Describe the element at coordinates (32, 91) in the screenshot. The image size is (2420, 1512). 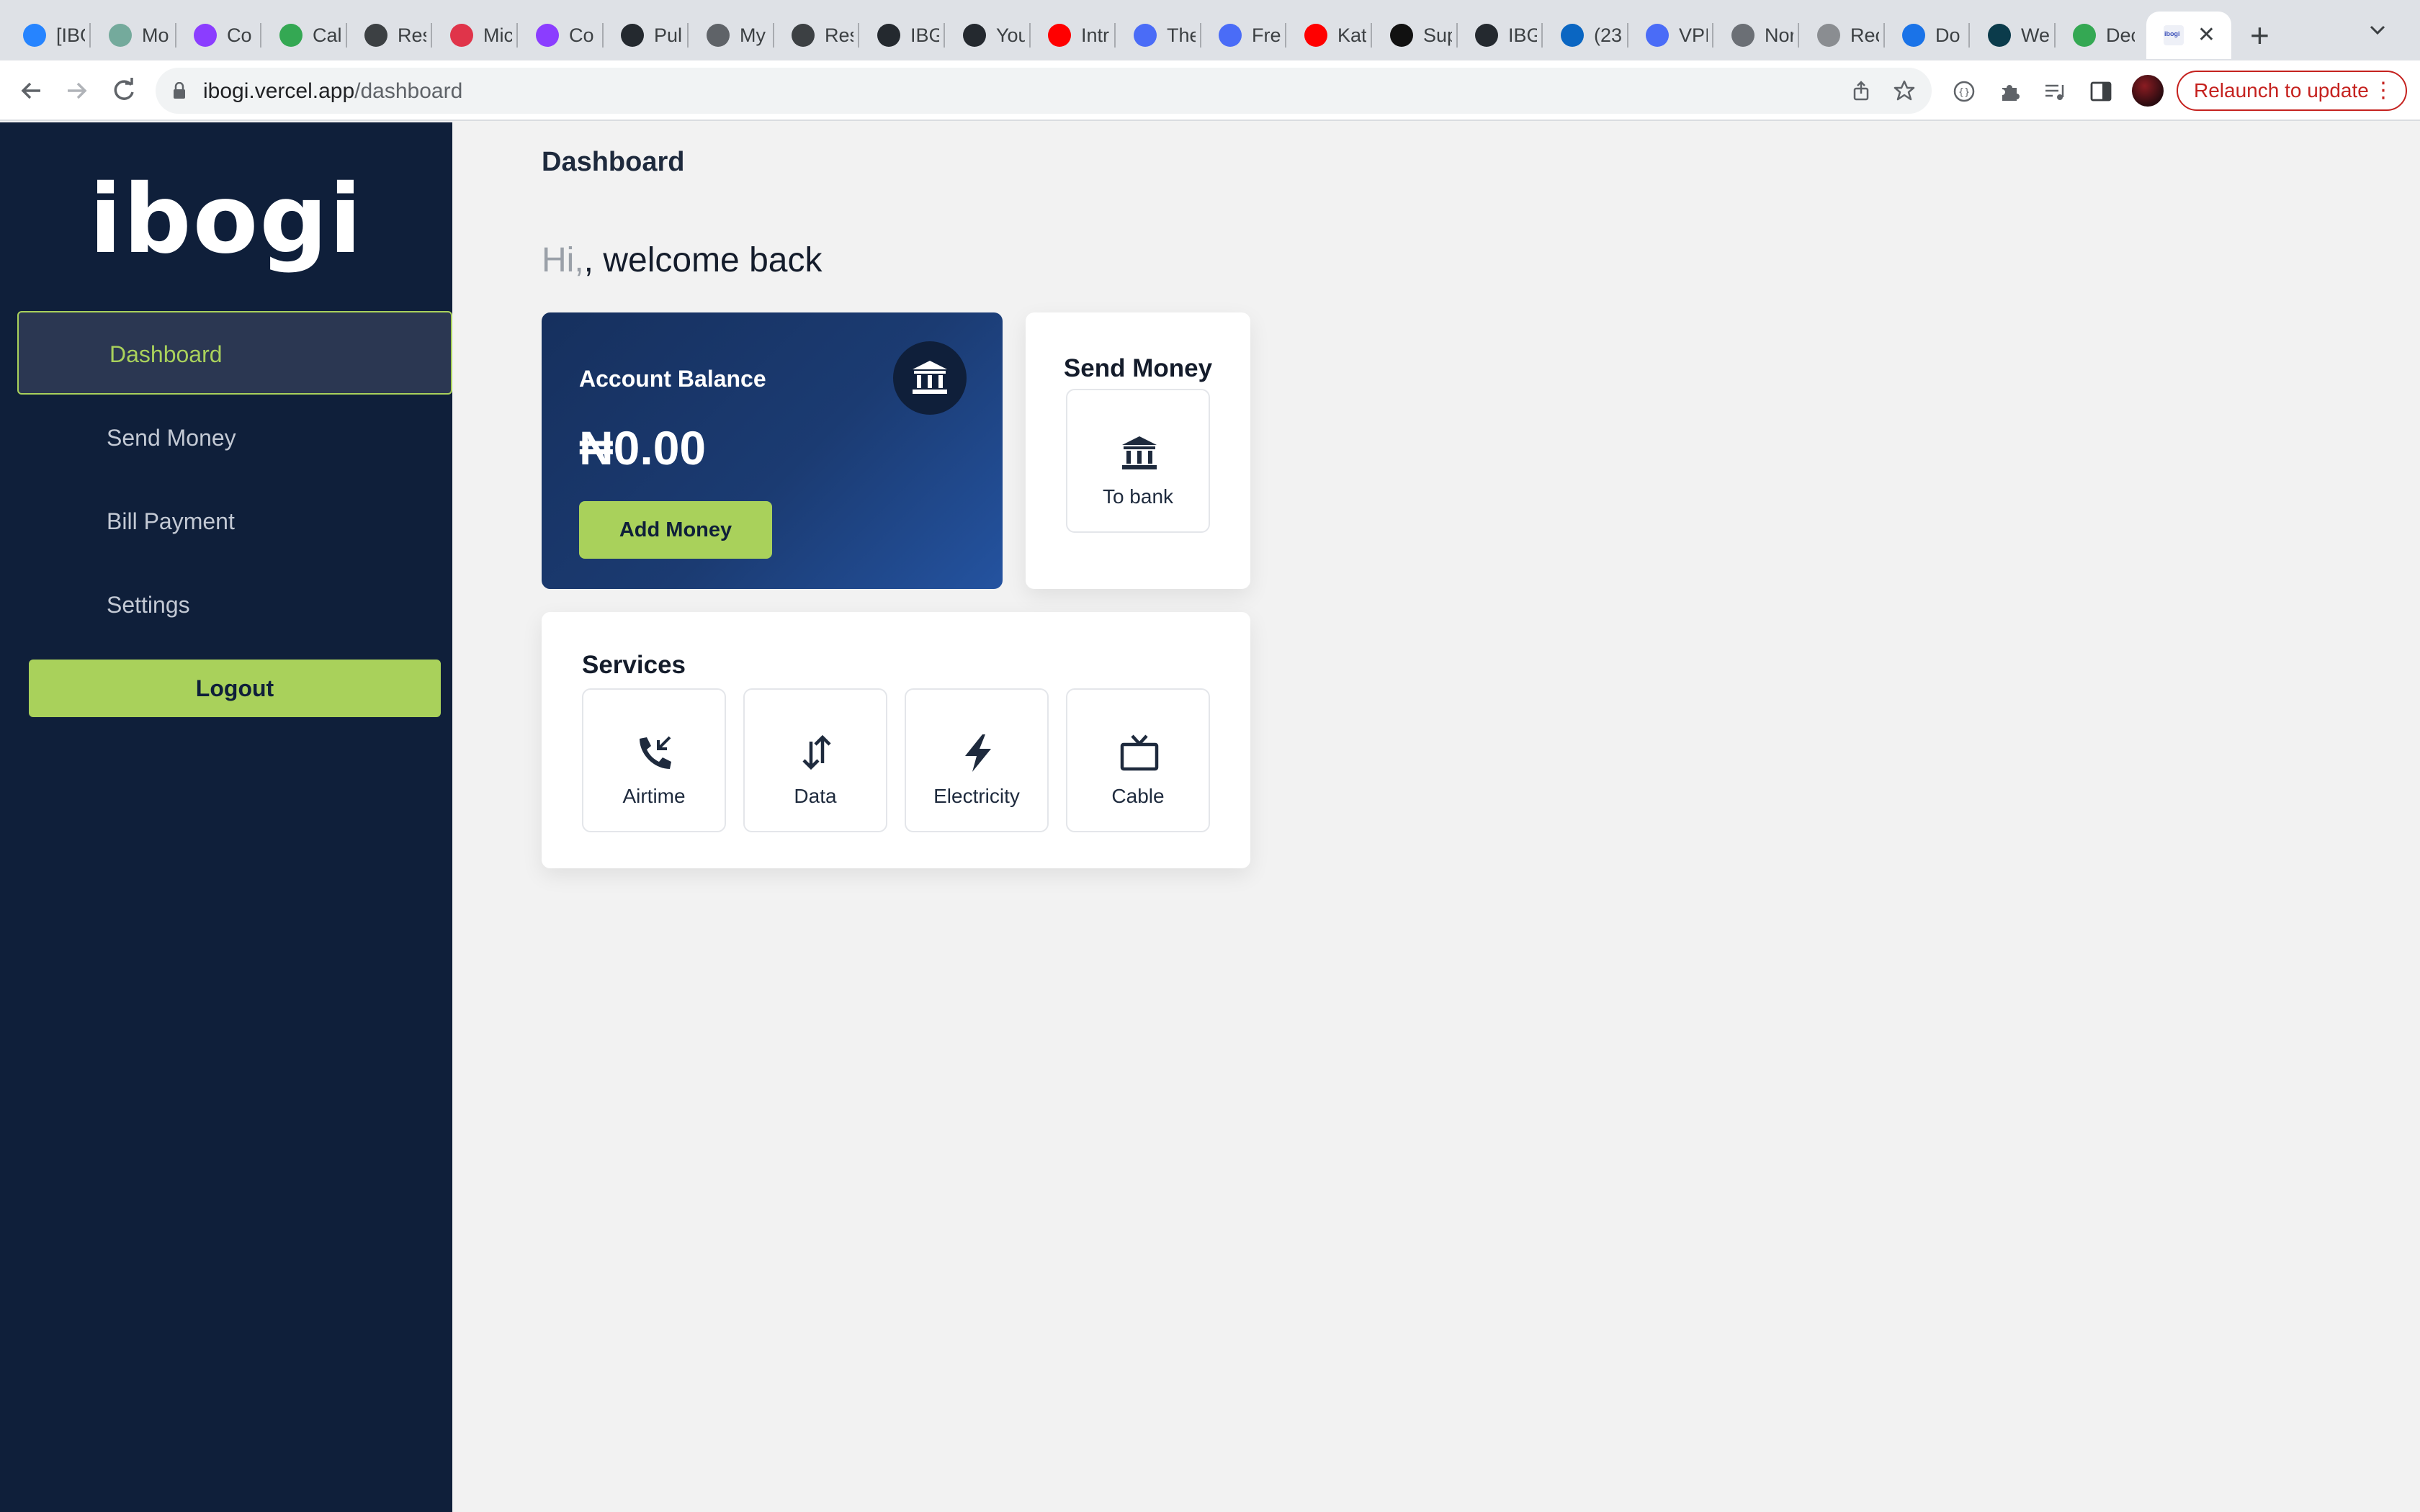
I see `back-arrow-icon` at that location.